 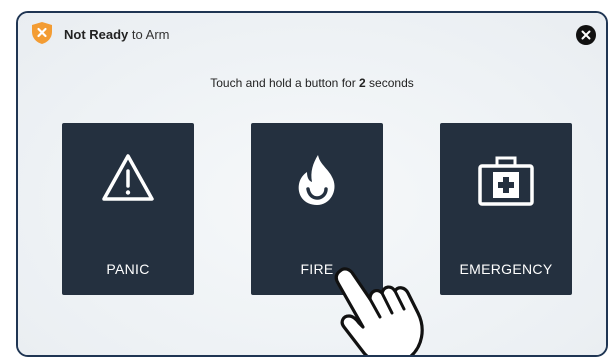 I want to click on pointing-hand-icon, so click(x=379, y=311).